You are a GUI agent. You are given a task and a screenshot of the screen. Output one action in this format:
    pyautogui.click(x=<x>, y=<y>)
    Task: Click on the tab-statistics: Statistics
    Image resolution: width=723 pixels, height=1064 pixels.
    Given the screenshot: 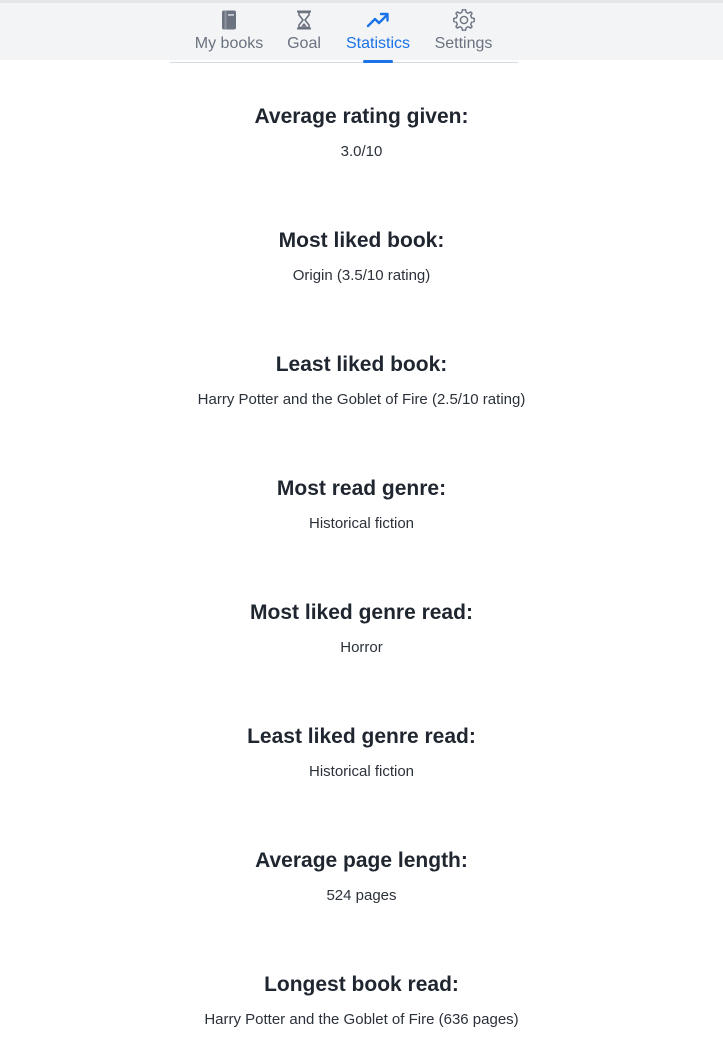 What is the action you would take?
    pyautogui.click(x=378, y=33)
    